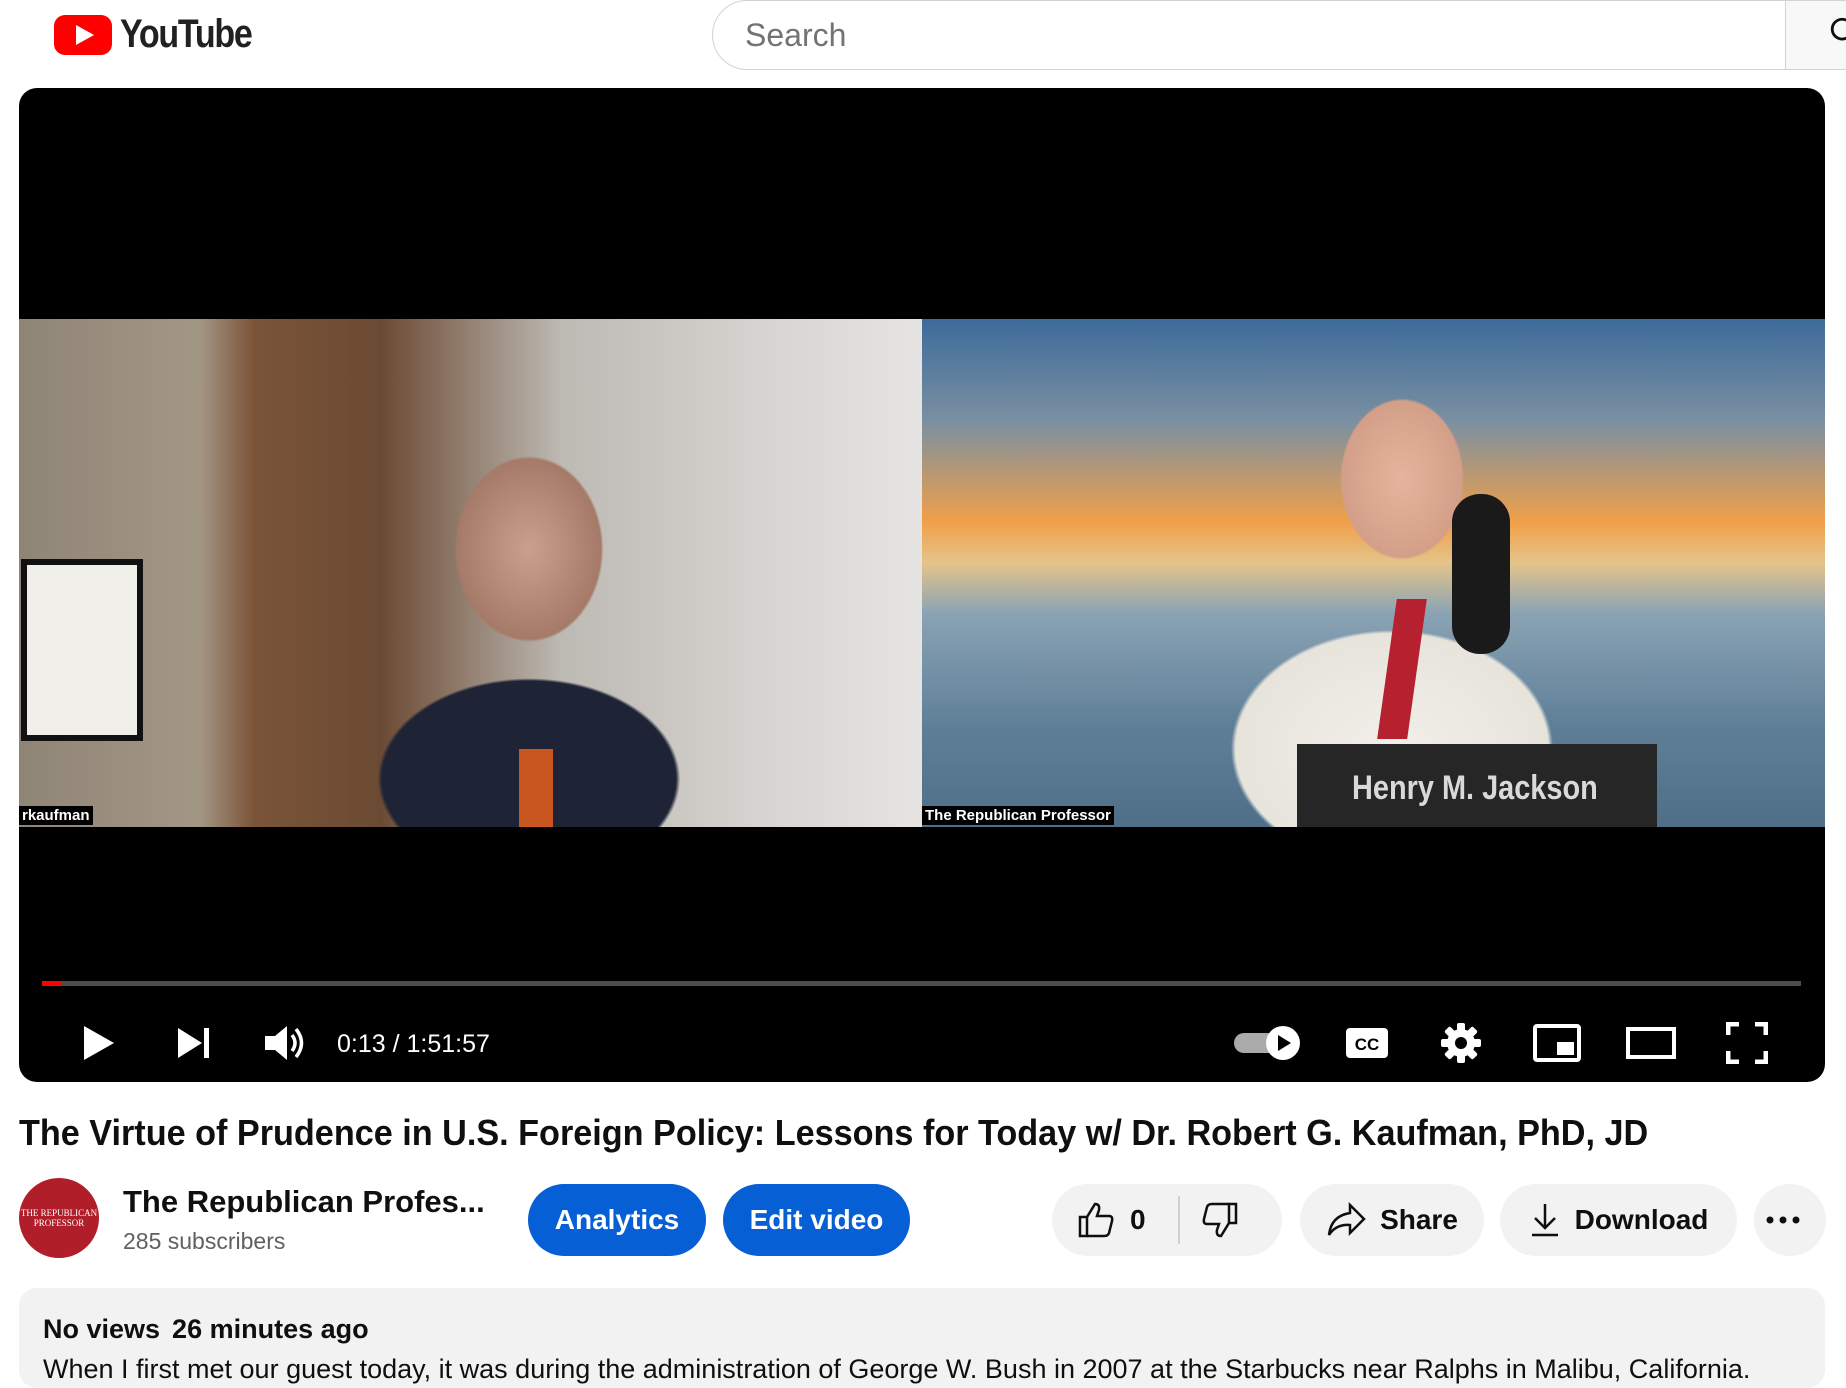 The width and height of the screenshot is (1846, 1388). I want to click on play-button, so click(99, 1043).